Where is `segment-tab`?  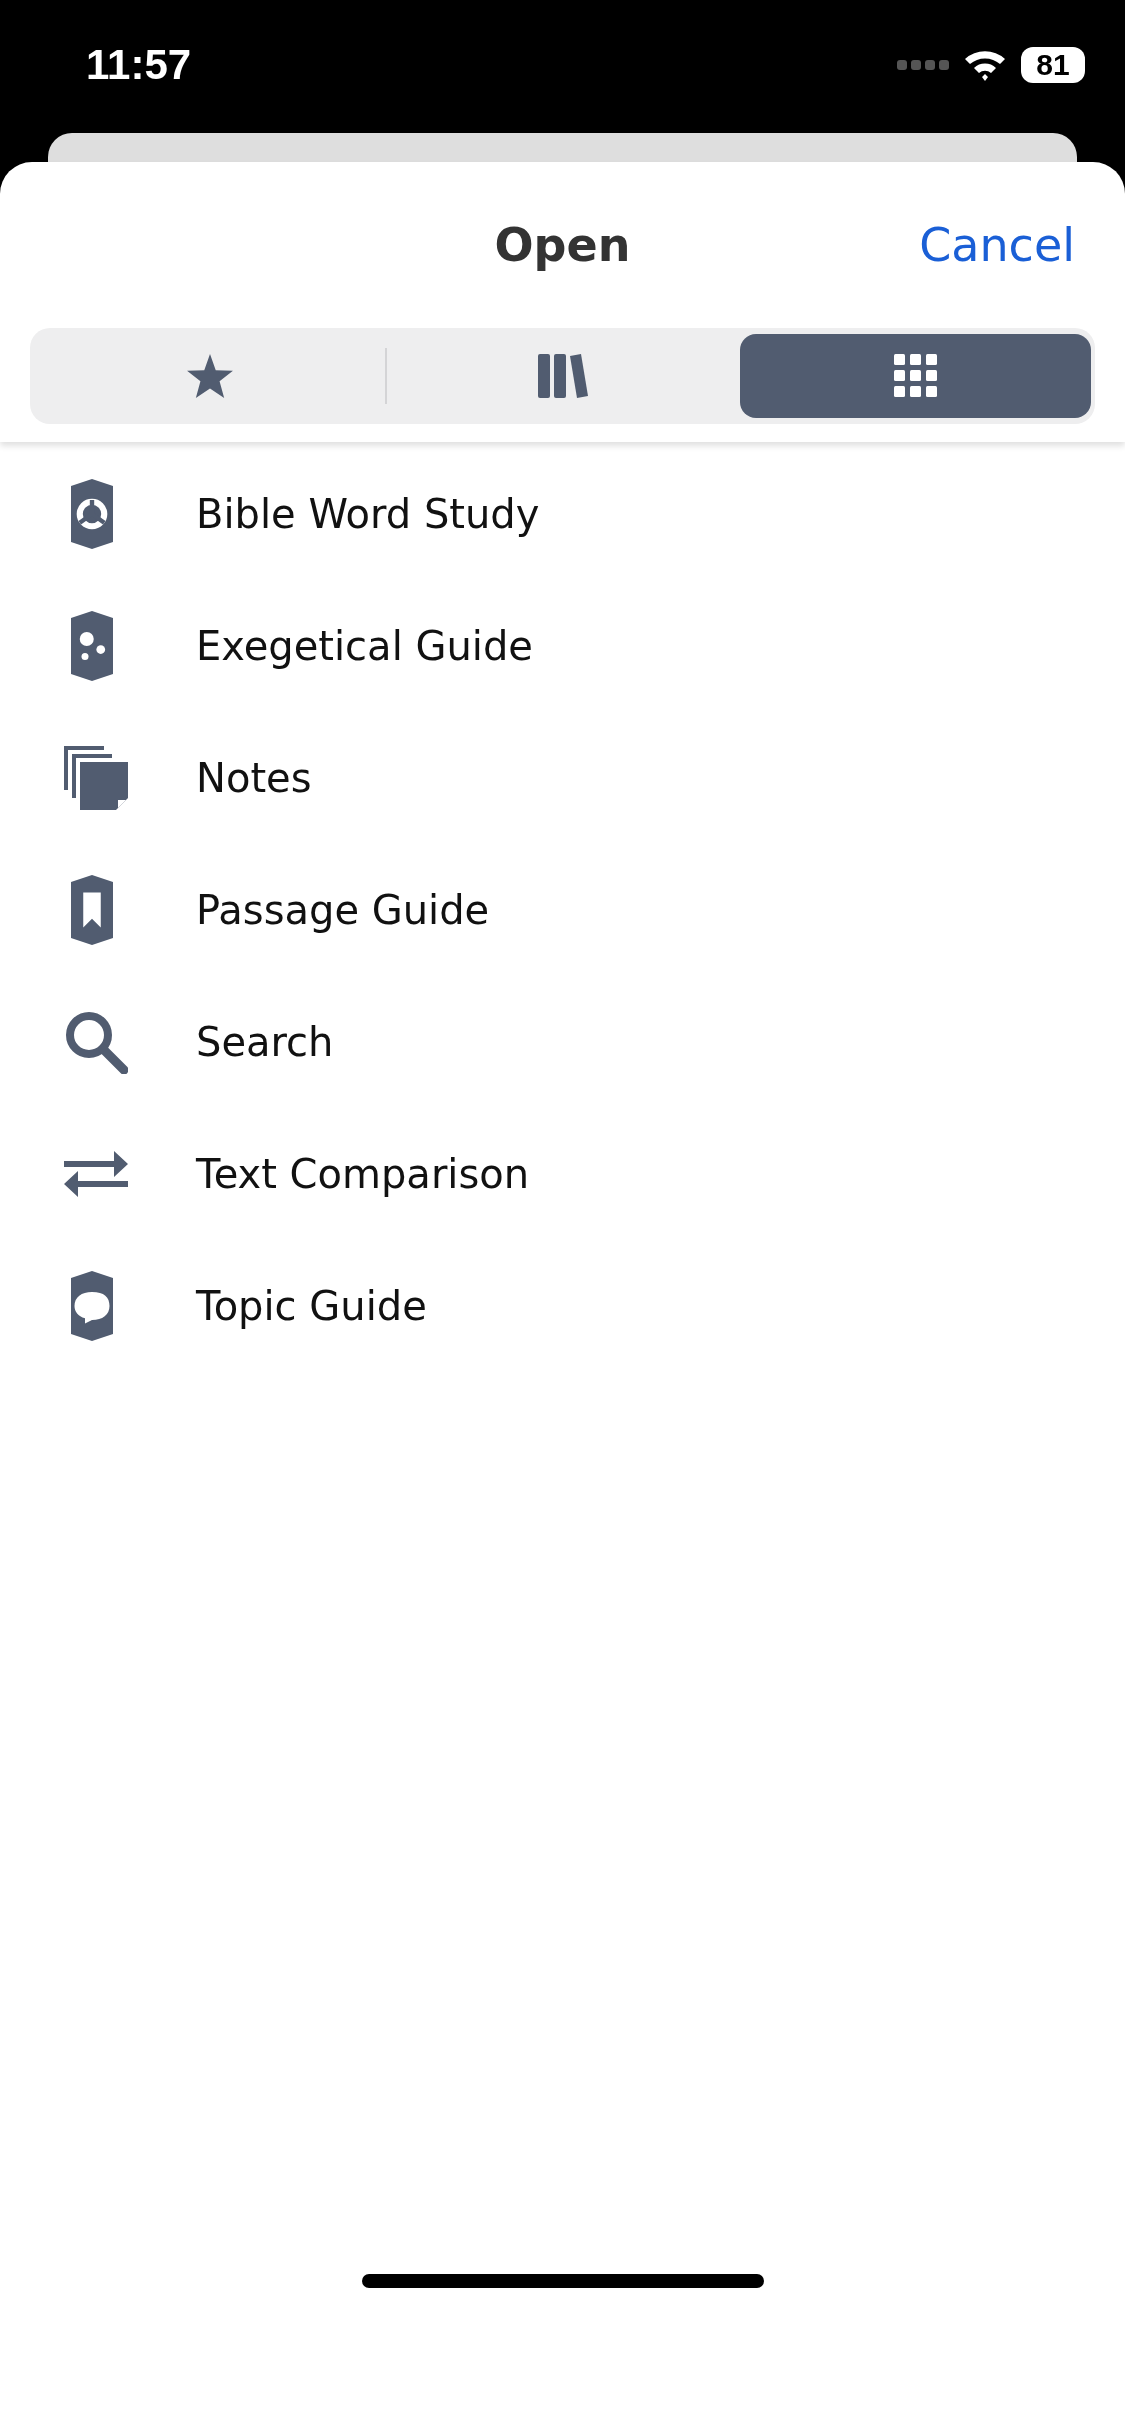 segment-tab is located at coordinates (915, 376).